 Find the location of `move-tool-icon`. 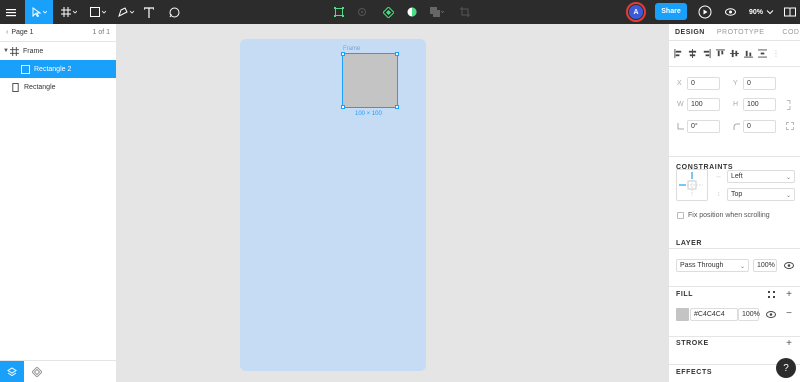

move-tool-icon is located at coordinates (39, 12).